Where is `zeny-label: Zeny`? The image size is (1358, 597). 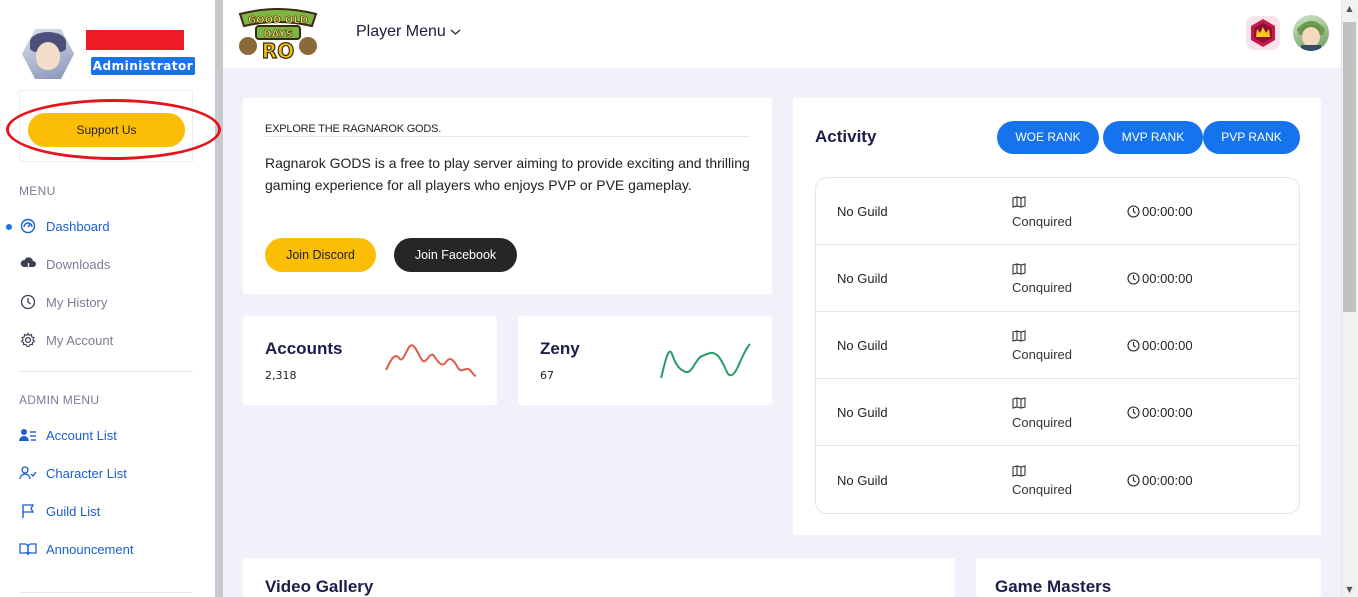
zeny-label: Zeny is located at coordinates (560, 348).